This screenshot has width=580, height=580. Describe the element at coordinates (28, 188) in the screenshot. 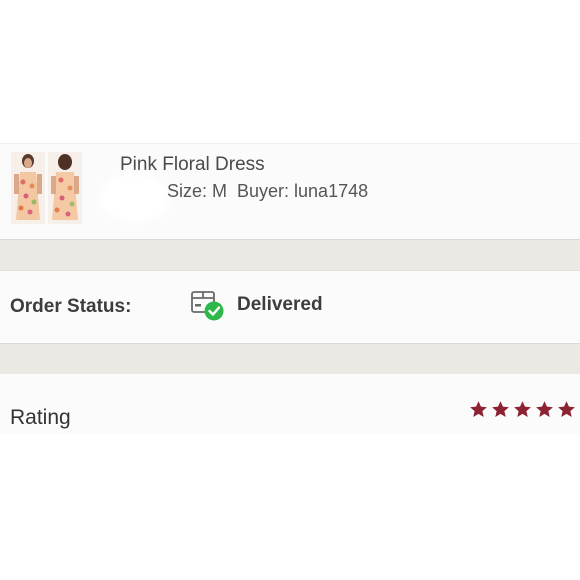

I see `dress-photo-front-icon` at that location.